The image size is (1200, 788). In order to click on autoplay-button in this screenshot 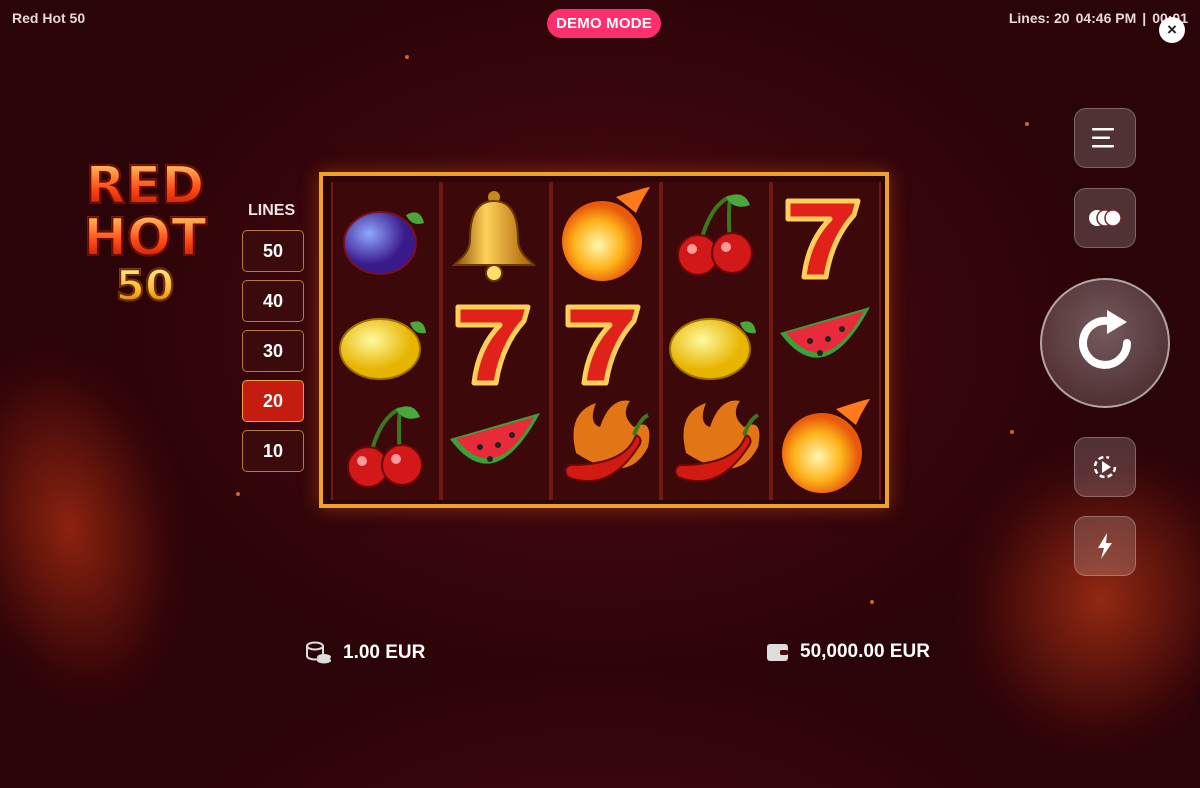, I will do `click(1105, 467)`.